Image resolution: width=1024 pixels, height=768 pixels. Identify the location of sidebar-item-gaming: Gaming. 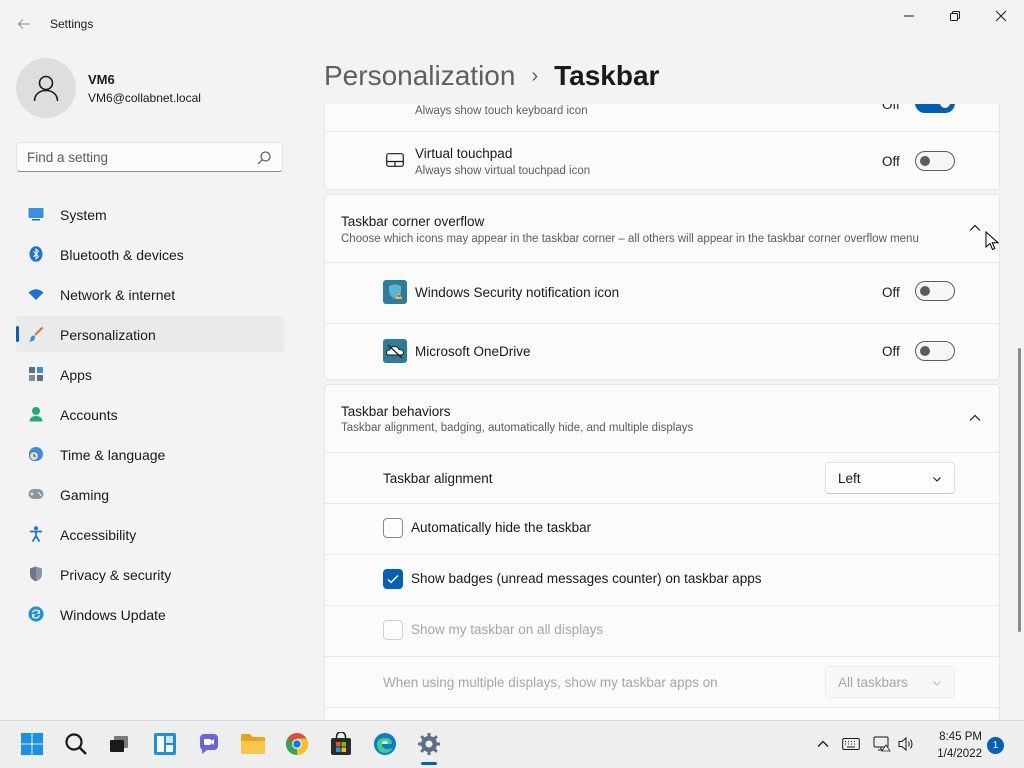
(150, 494).